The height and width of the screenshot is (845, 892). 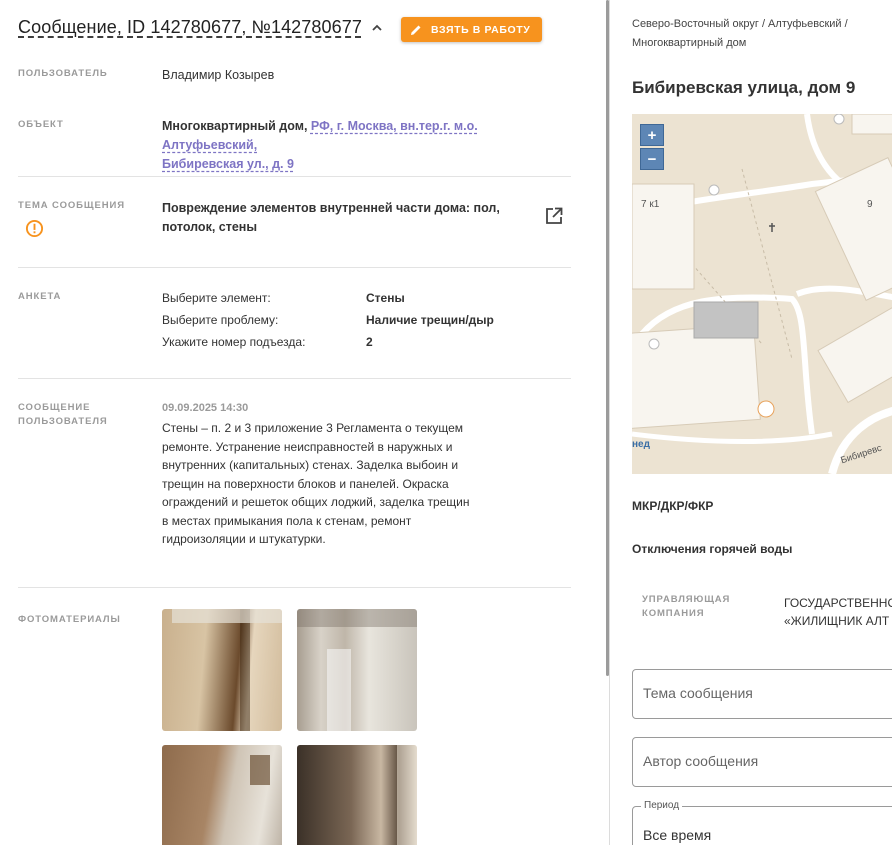 I want to click on anketa-answer: 2, so click(x=369, y=342).